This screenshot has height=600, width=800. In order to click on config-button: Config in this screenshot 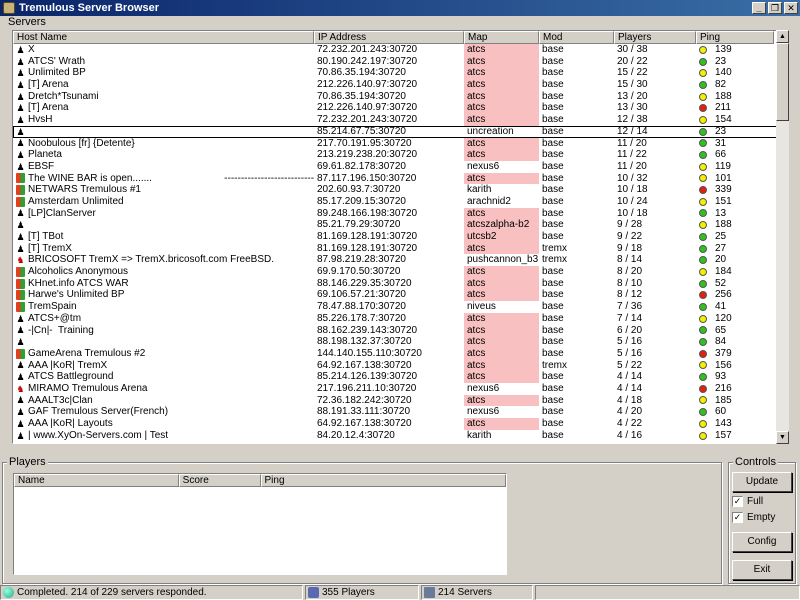, I will do `click(762, 542)`.